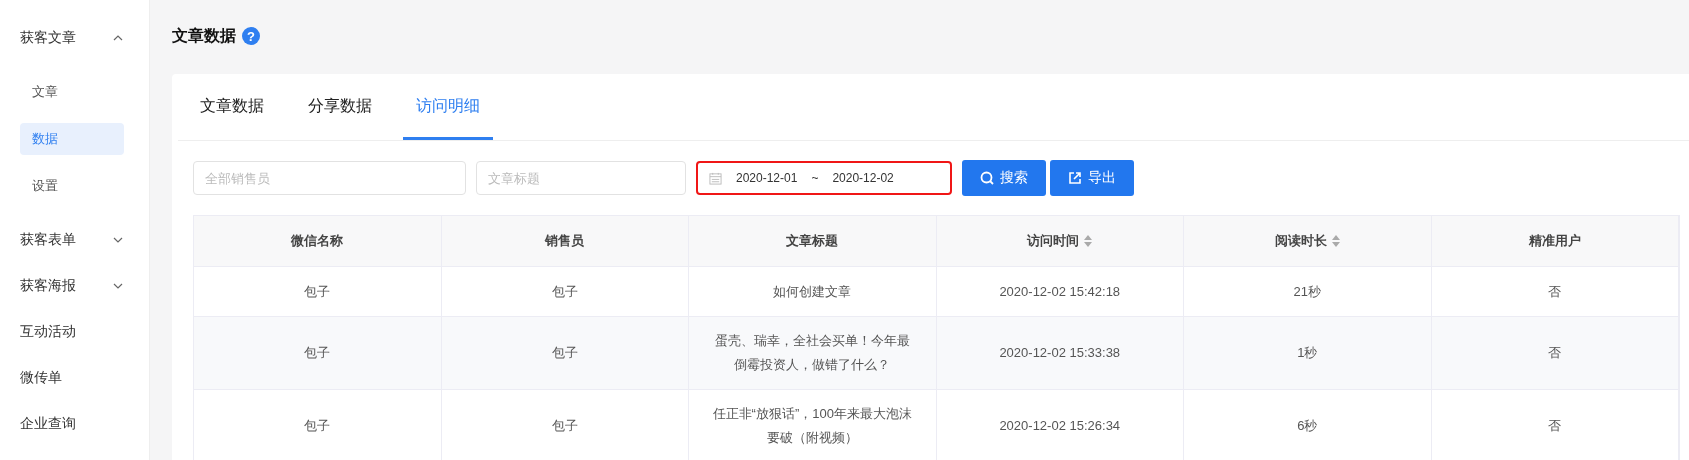 The height and width of the screenshot is (460, 1689). What do you see at coordinates (74, 424) in the screenshot?
I see `sidebar-item: 企业查询` at bounding box center [74, 424].